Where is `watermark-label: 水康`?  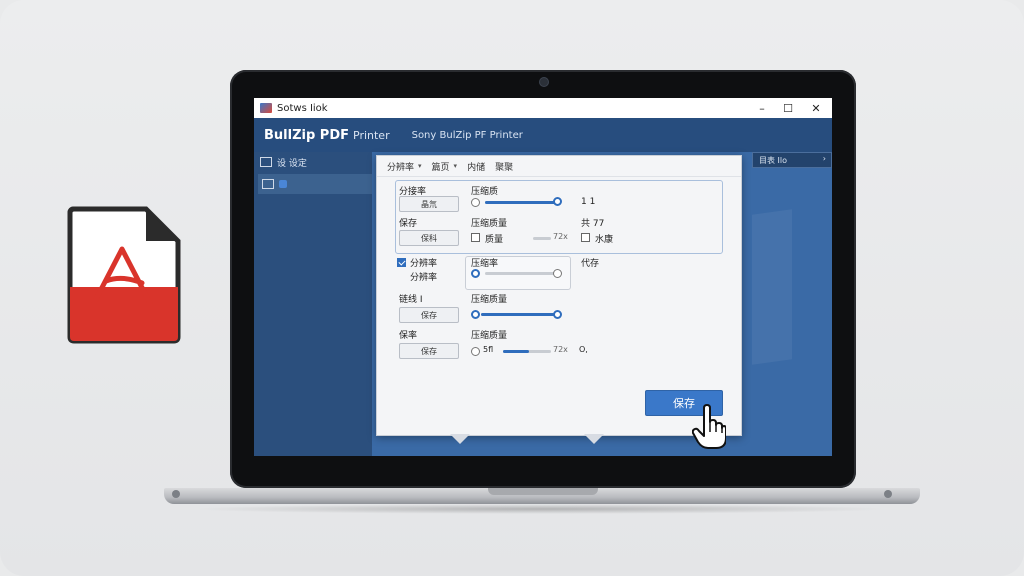 watermark-label: 水康 is located at coordinates (604, 240).